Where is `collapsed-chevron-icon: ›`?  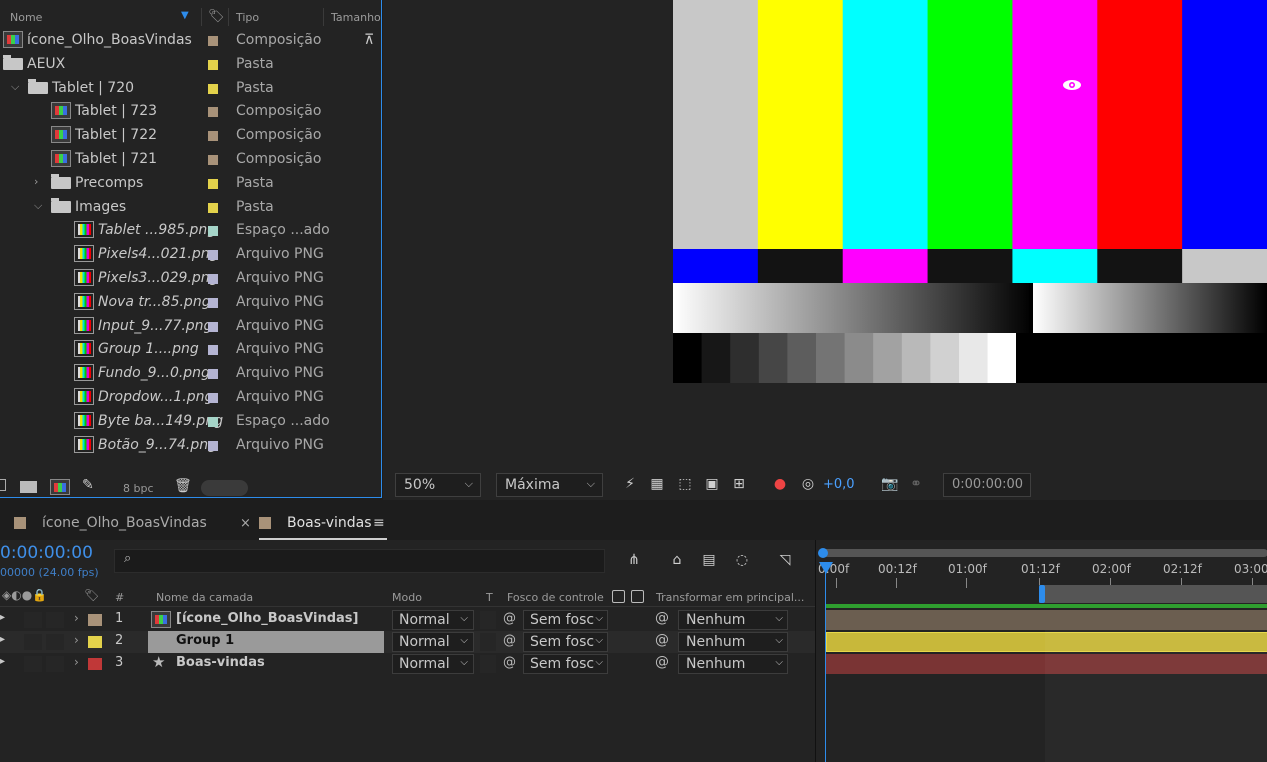 collapsed-chevron-icon: › is located at coordinates (36, 181).